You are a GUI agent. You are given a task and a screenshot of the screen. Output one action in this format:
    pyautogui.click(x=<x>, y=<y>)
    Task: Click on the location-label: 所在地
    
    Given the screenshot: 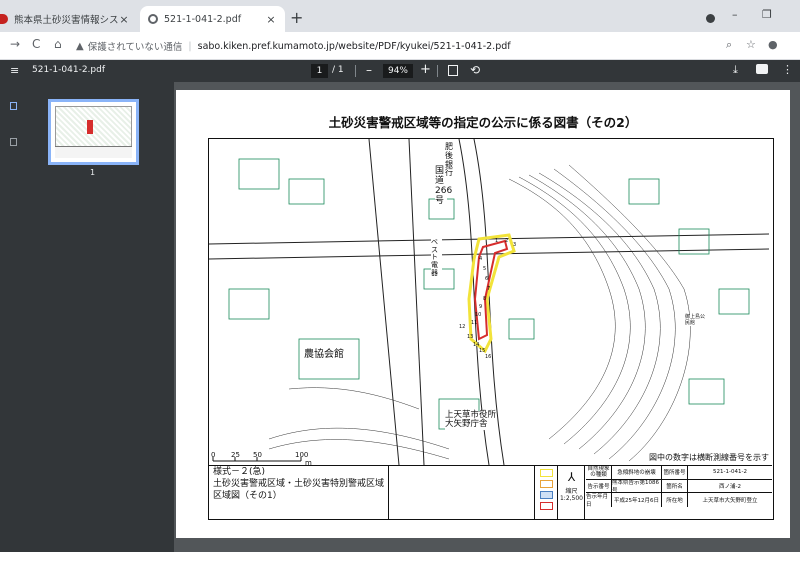 What is the action you would take?
    pyautogui.click(x=675, y=500)
    